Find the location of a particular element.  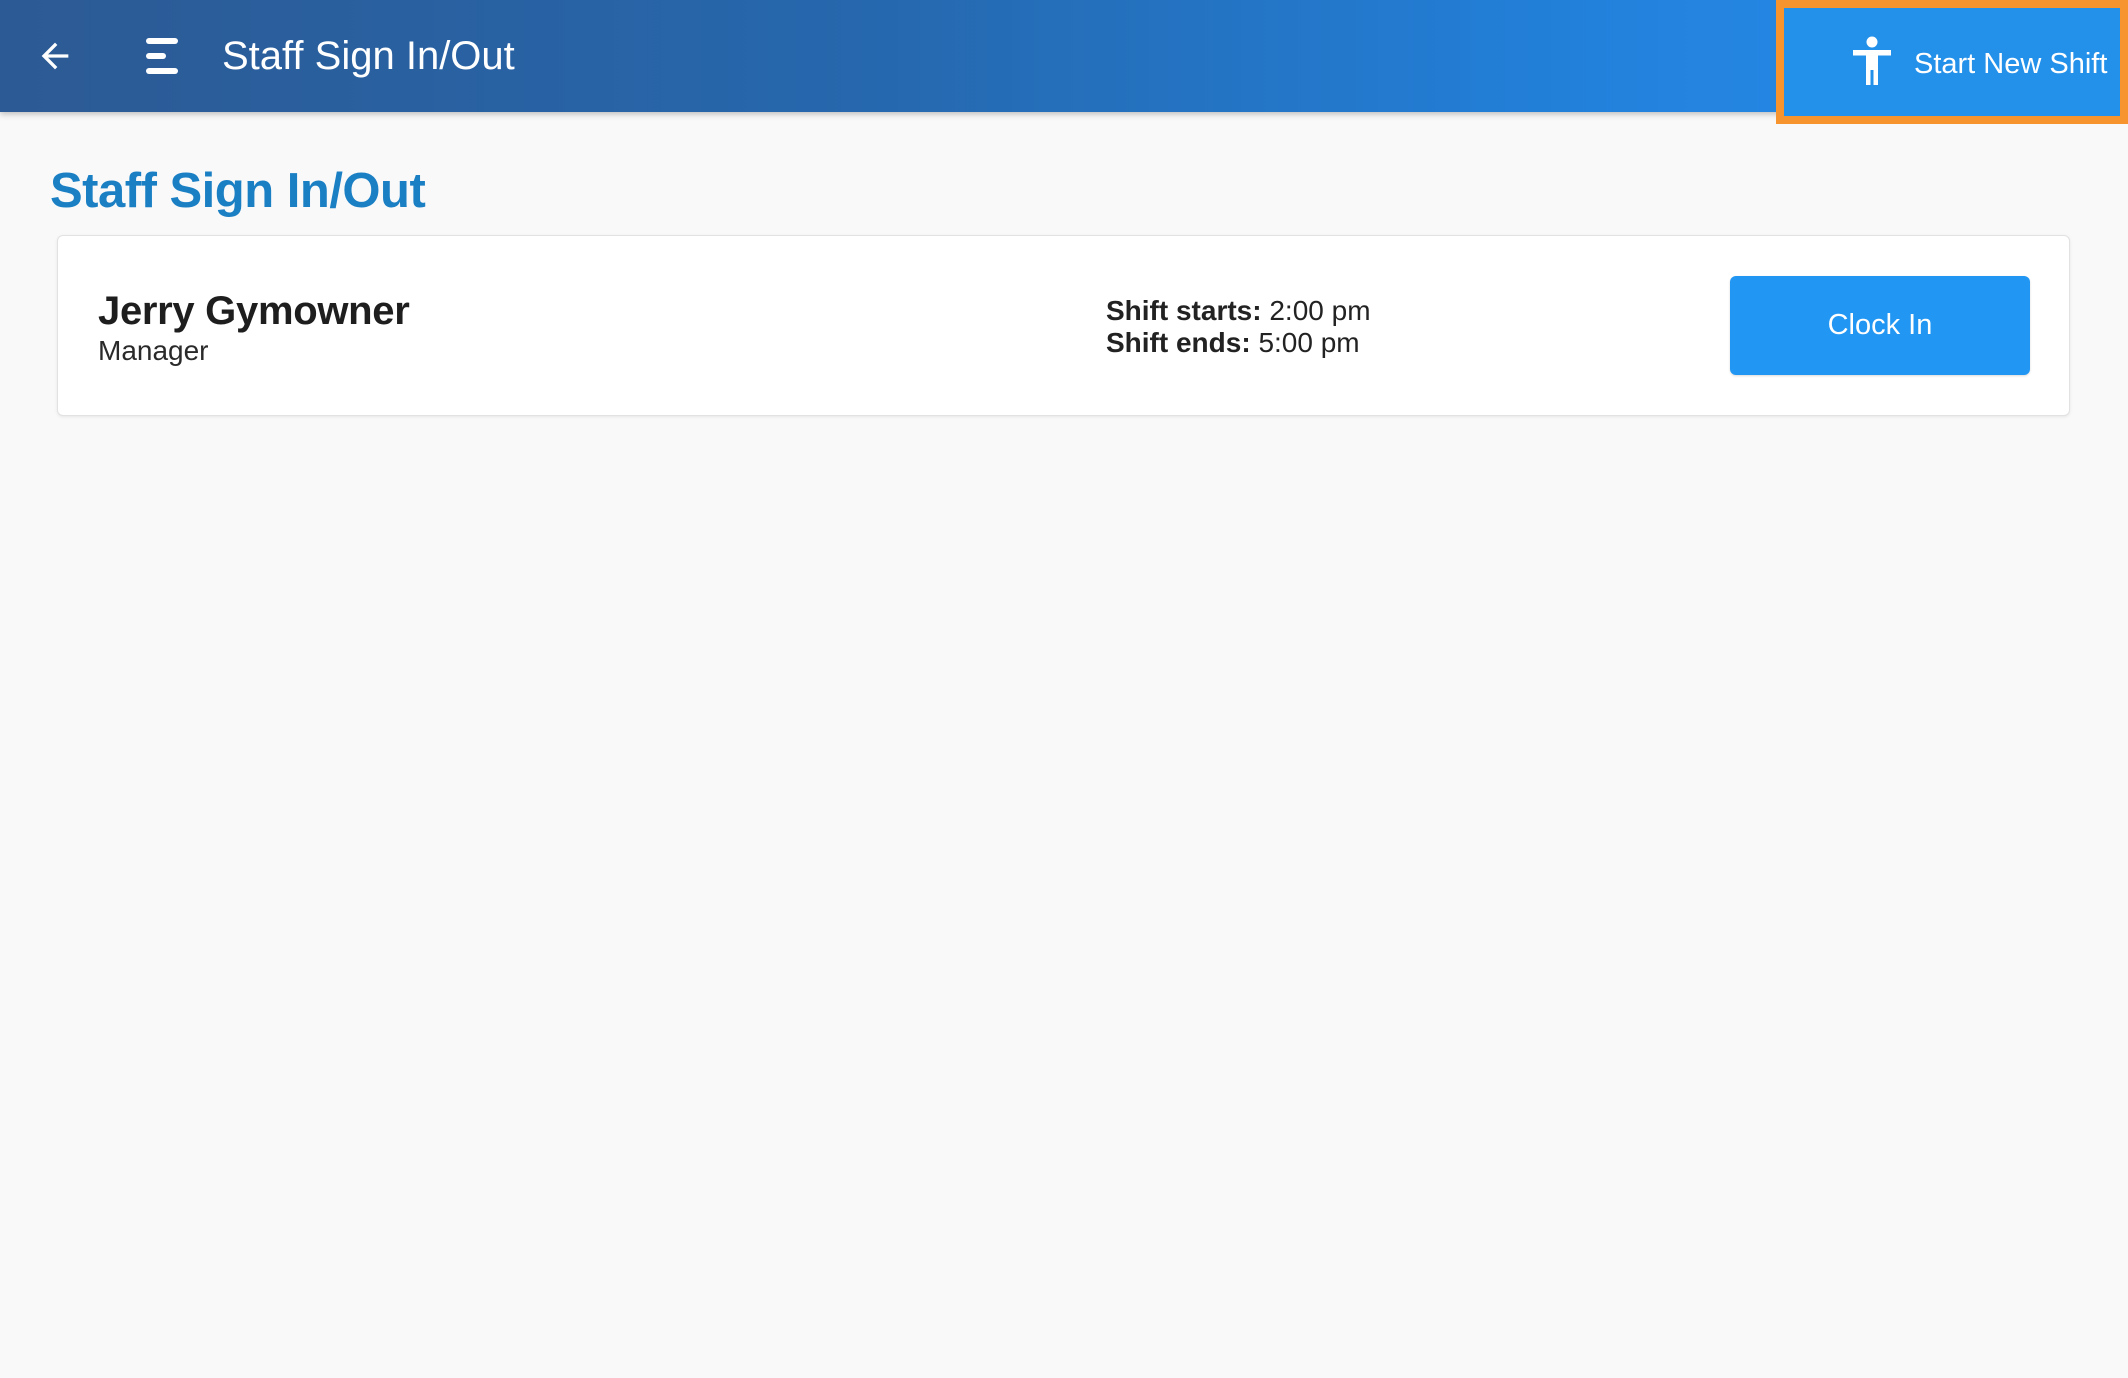

arrow-left-icon is located at coordinates (55, 56).